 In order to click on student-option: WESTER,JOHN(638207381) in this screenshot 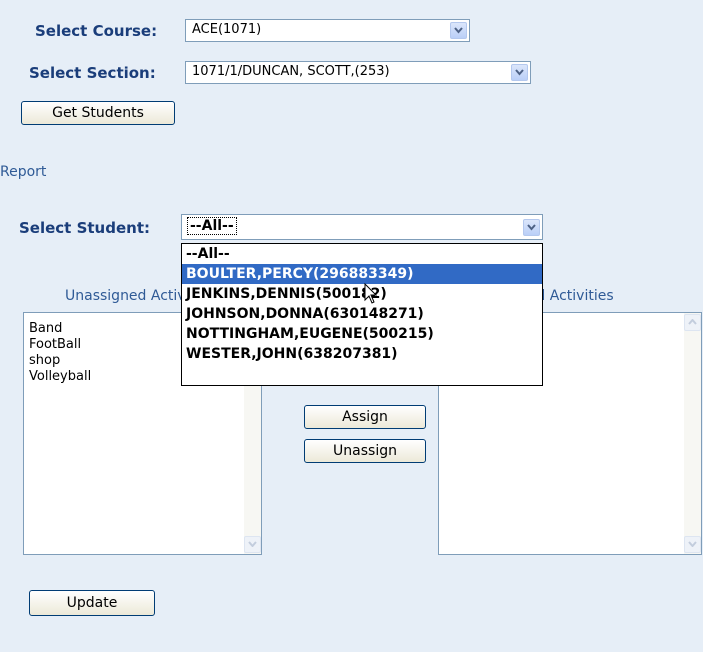, I will do `click(362, 354)`.